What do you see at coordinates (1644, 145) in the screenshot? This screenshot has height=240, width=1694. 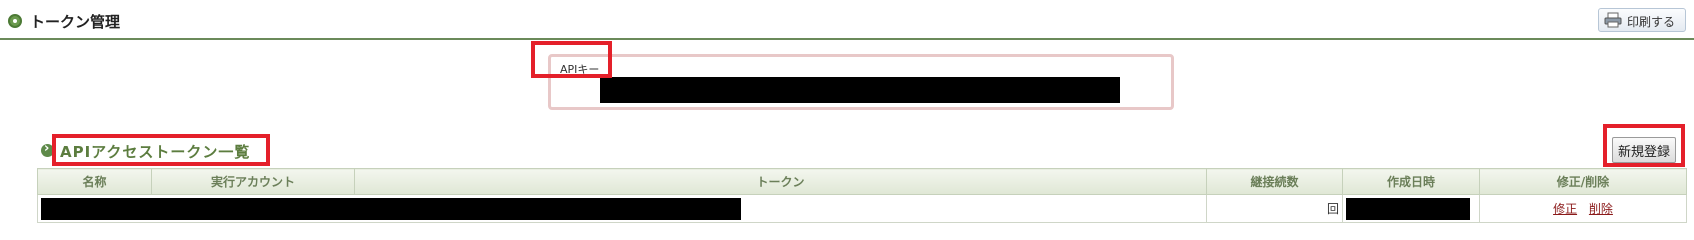 I see `highlight-box-new-button` at bounding box center [1644, 145].